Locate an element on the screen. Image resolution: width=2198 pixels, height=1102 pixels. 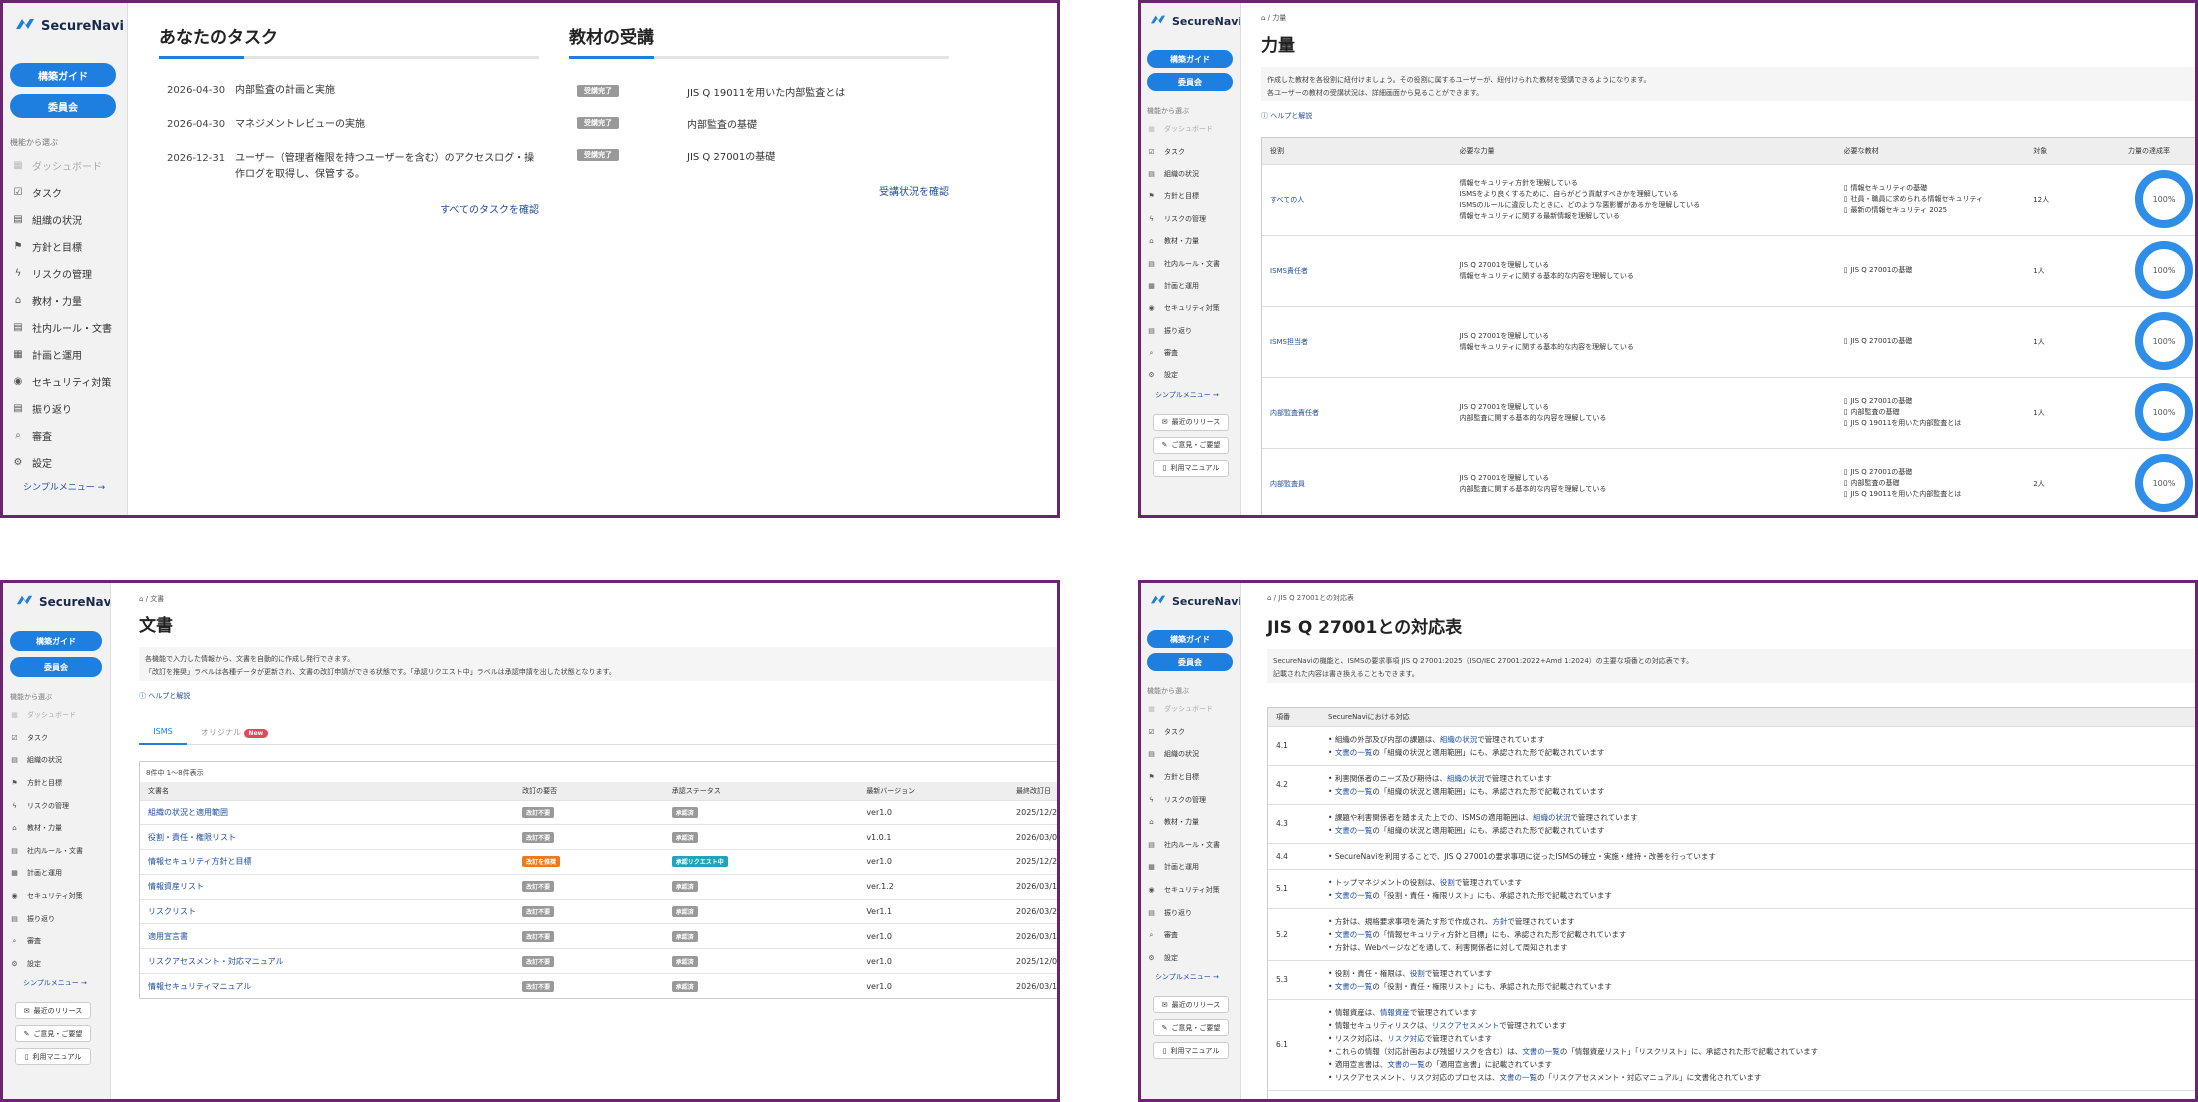
tab-isms: ISMS is located at coordinates (163, 734).